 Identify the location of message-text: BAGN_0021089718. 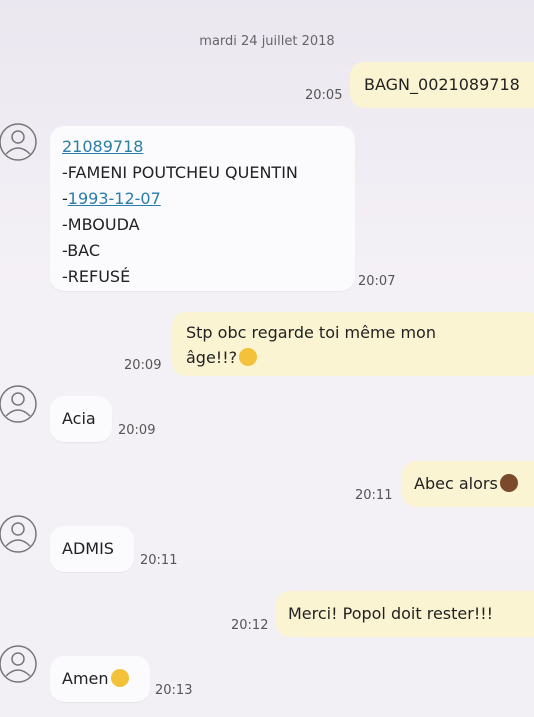
(442, 84).